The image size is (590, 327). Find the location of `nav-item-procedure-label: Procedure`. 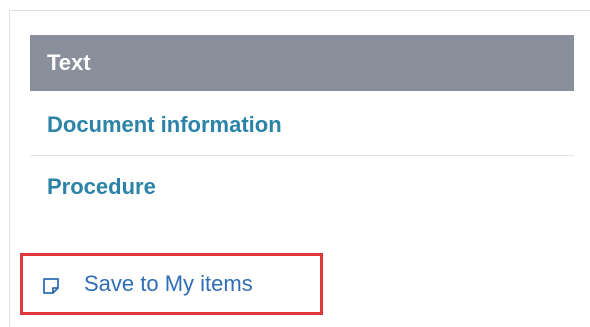

nav-item-procedure-label: Procedure is located at coordinates (101, 186).